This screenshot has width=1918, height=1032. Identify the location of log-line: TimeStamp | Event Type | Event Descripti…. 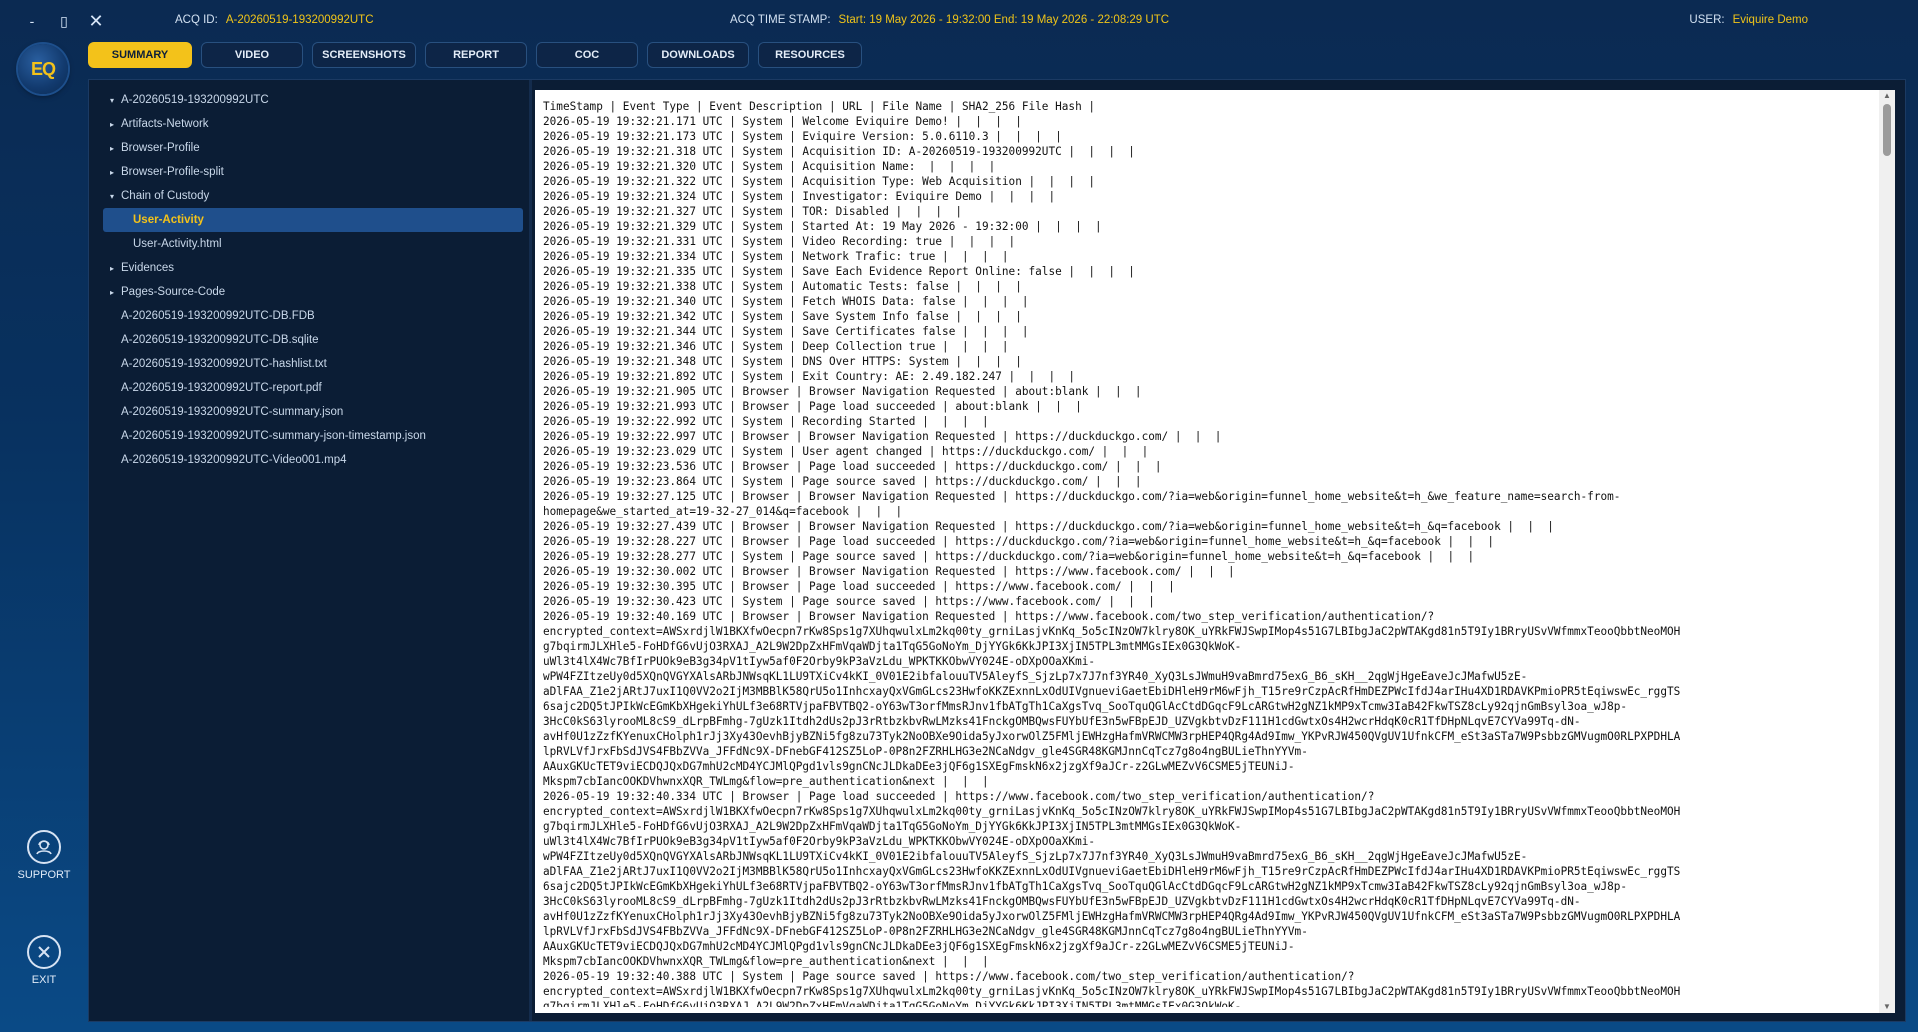
(819, 106).